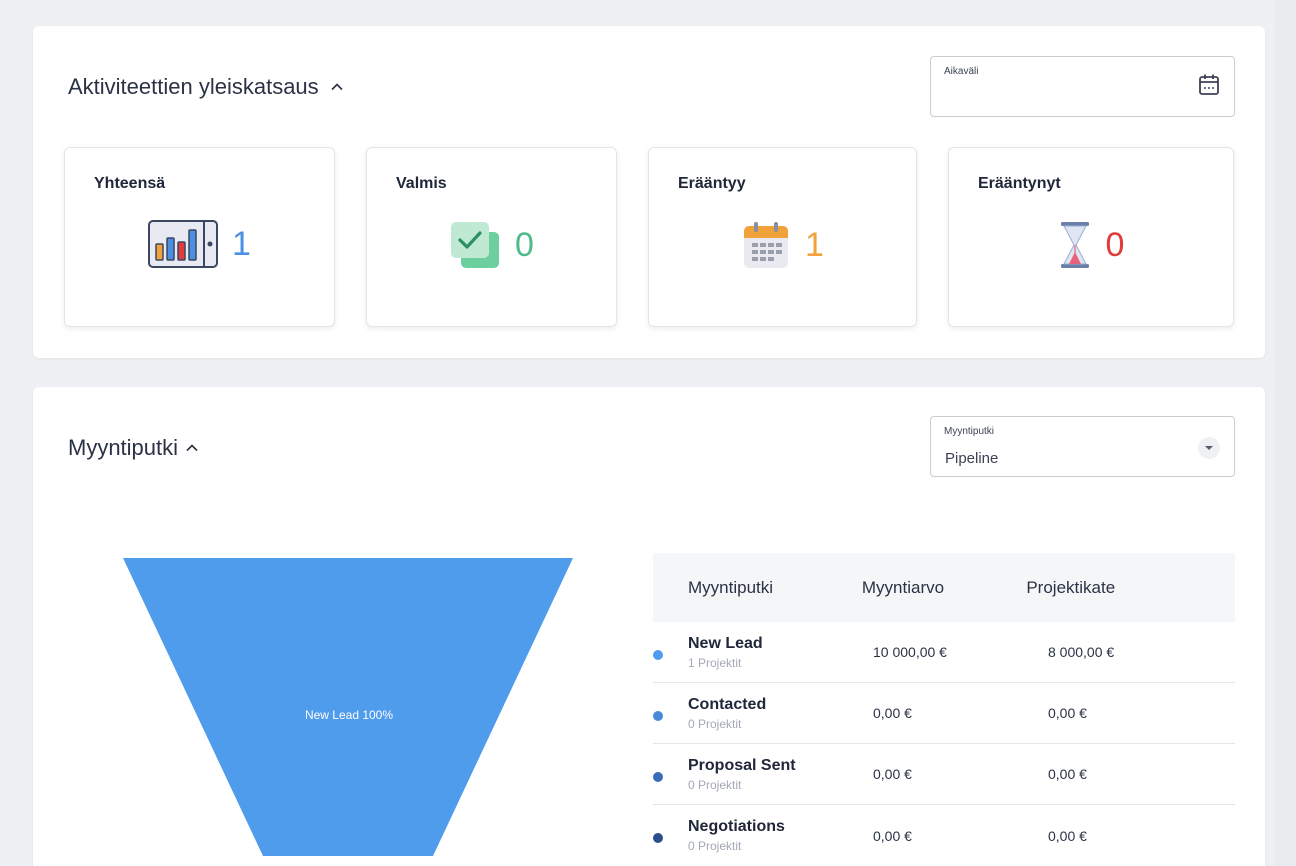 This screenshot has width=1296, height=866. Describe the element at coordinates (969, 431) in the screenshot. I see `pipeline-select-label: Myyntiputki` at that location.